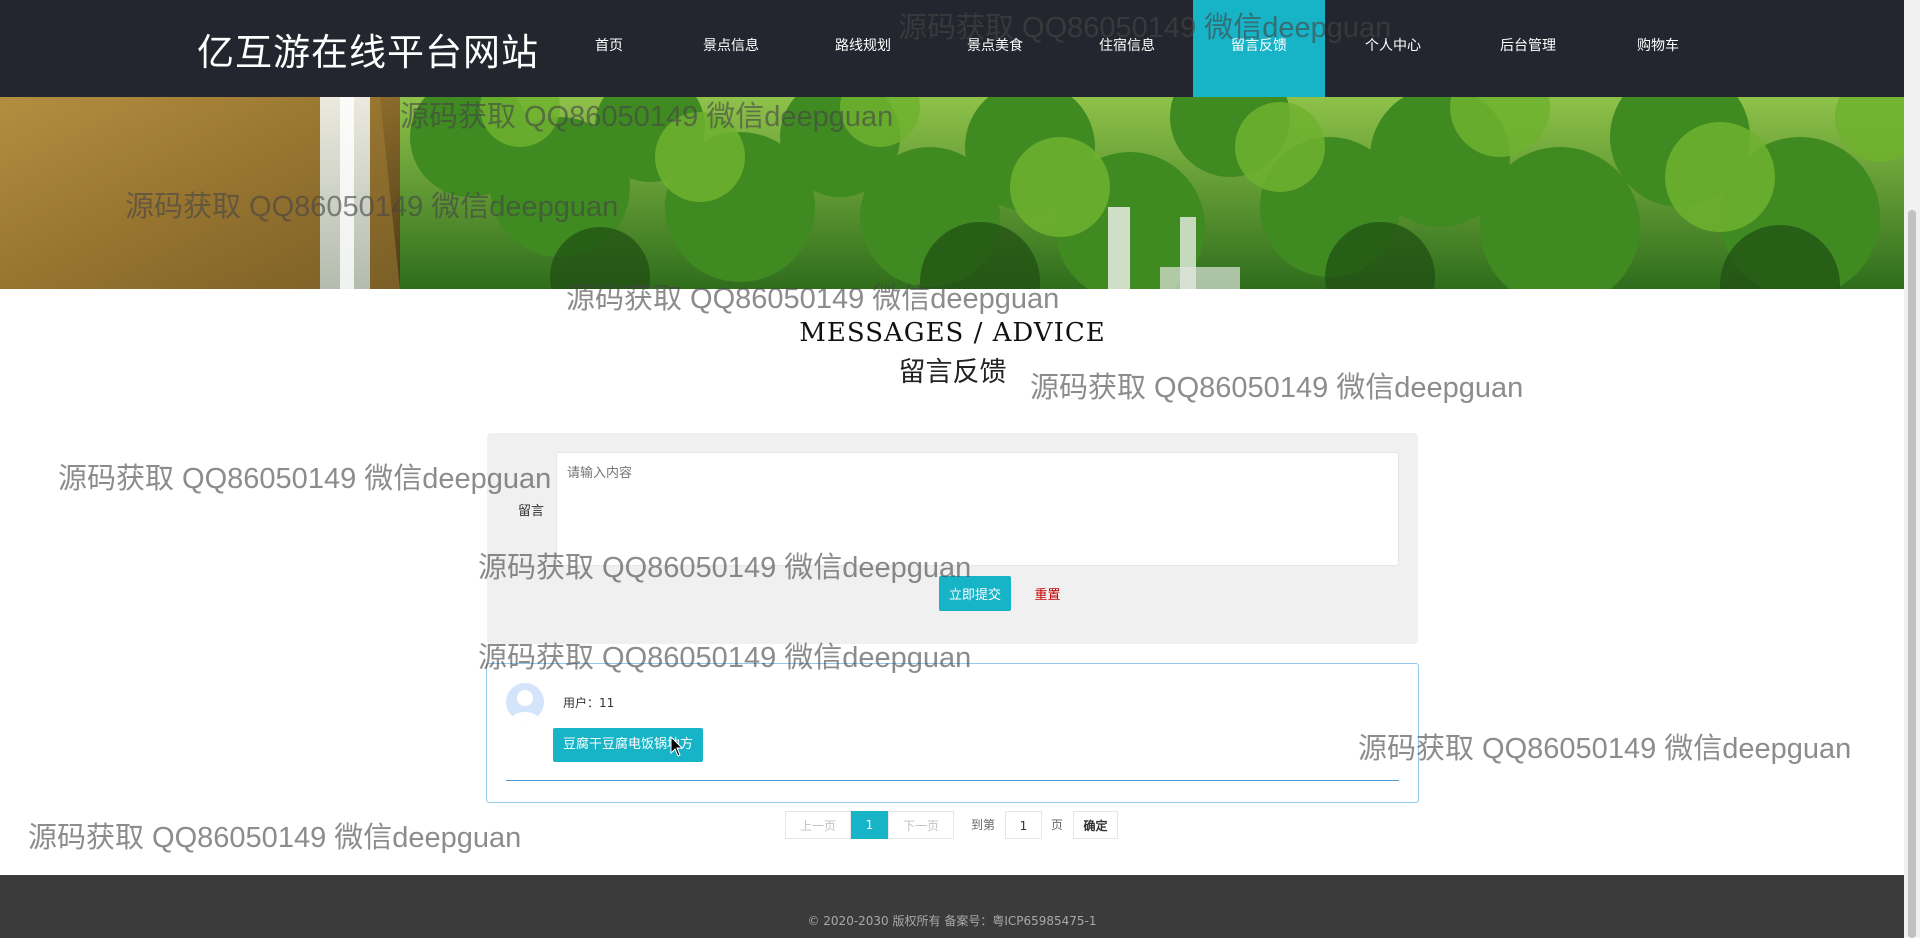  What do you see at coordinates (952, 921) in the screenshot?
I see `footer-copyright: © 2020-2030 版权所有 备案号：粤ICP65985475-1` at bounding box center [952, 921].